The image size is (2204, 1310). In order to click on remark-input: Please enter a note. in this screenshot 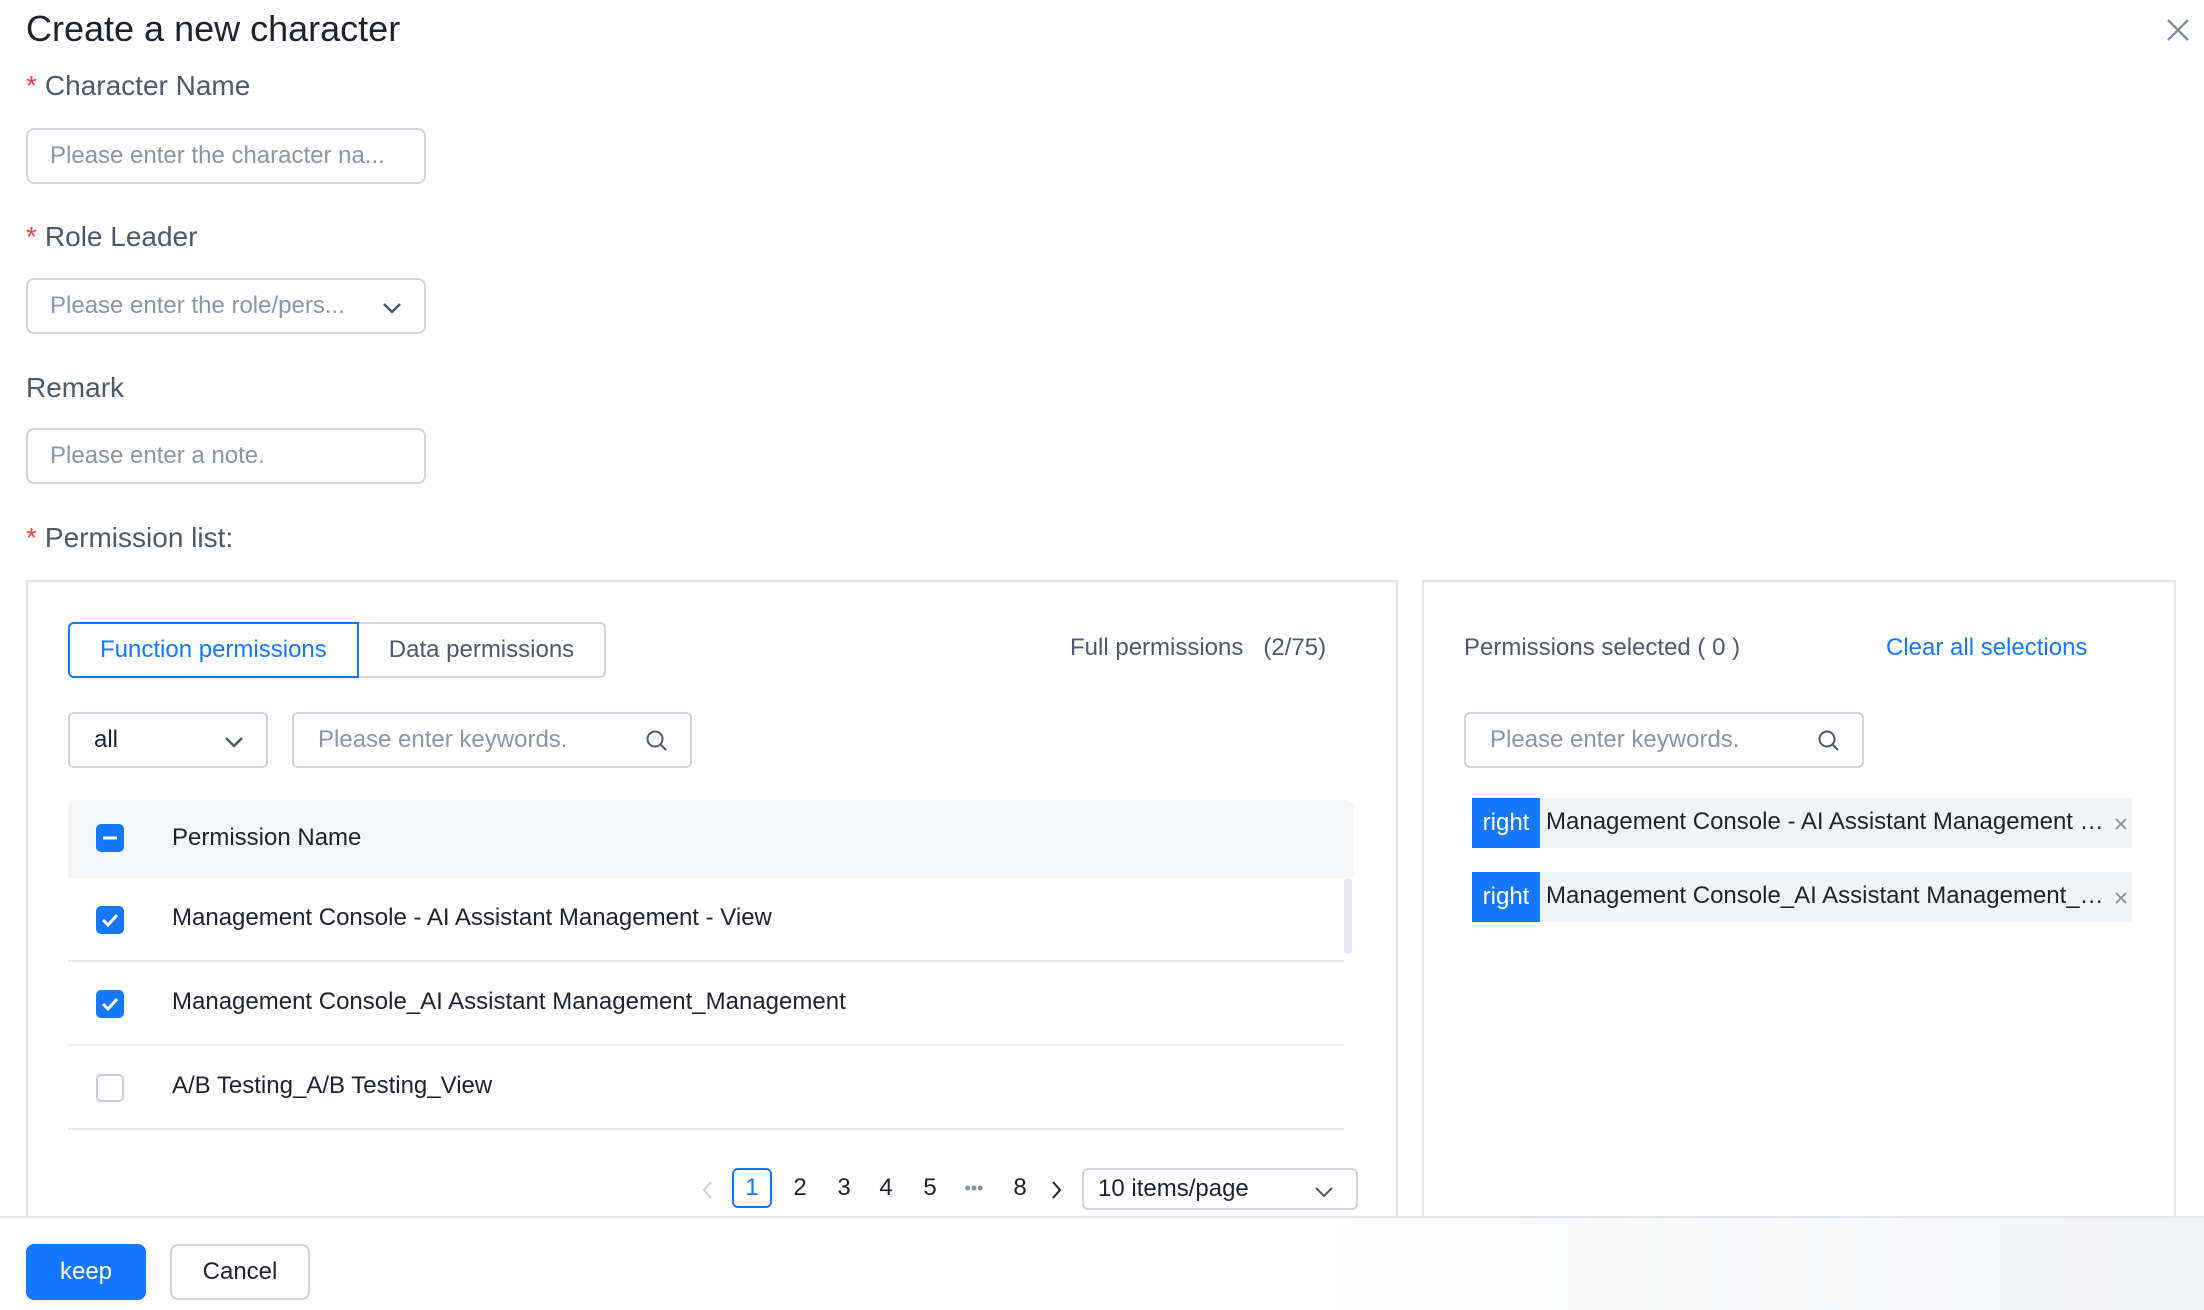, I will do `click(226, 456)`.